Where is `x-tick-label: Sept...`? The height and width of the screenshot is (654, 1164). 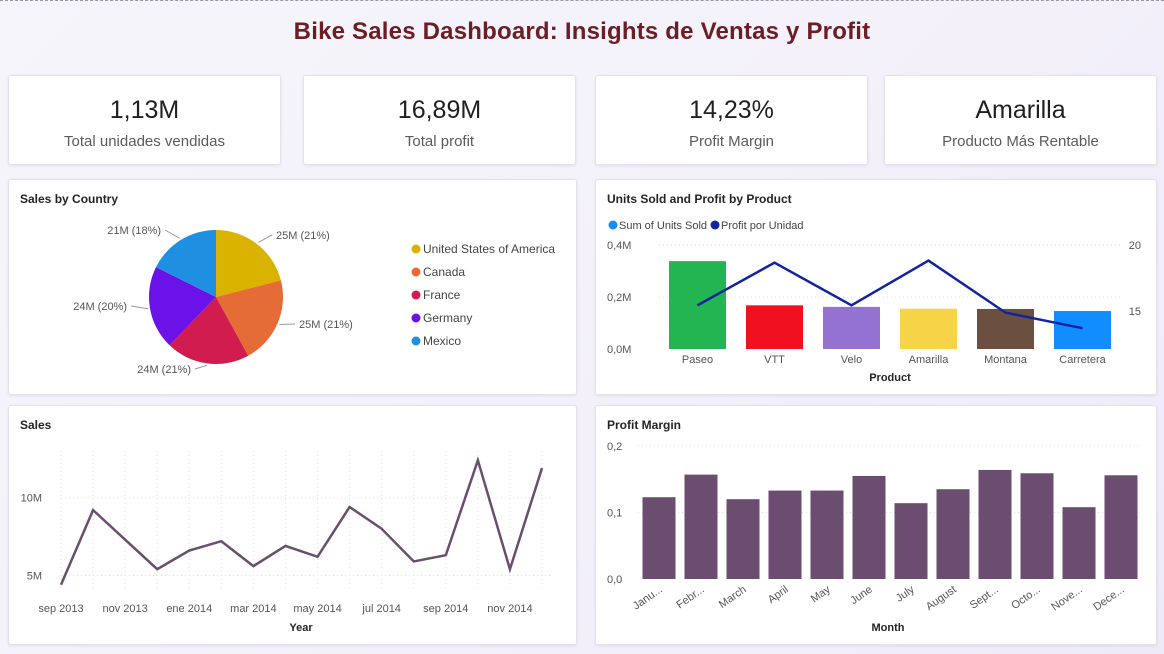
x-tick-label: Sept... is located at coordinates (984, 598).